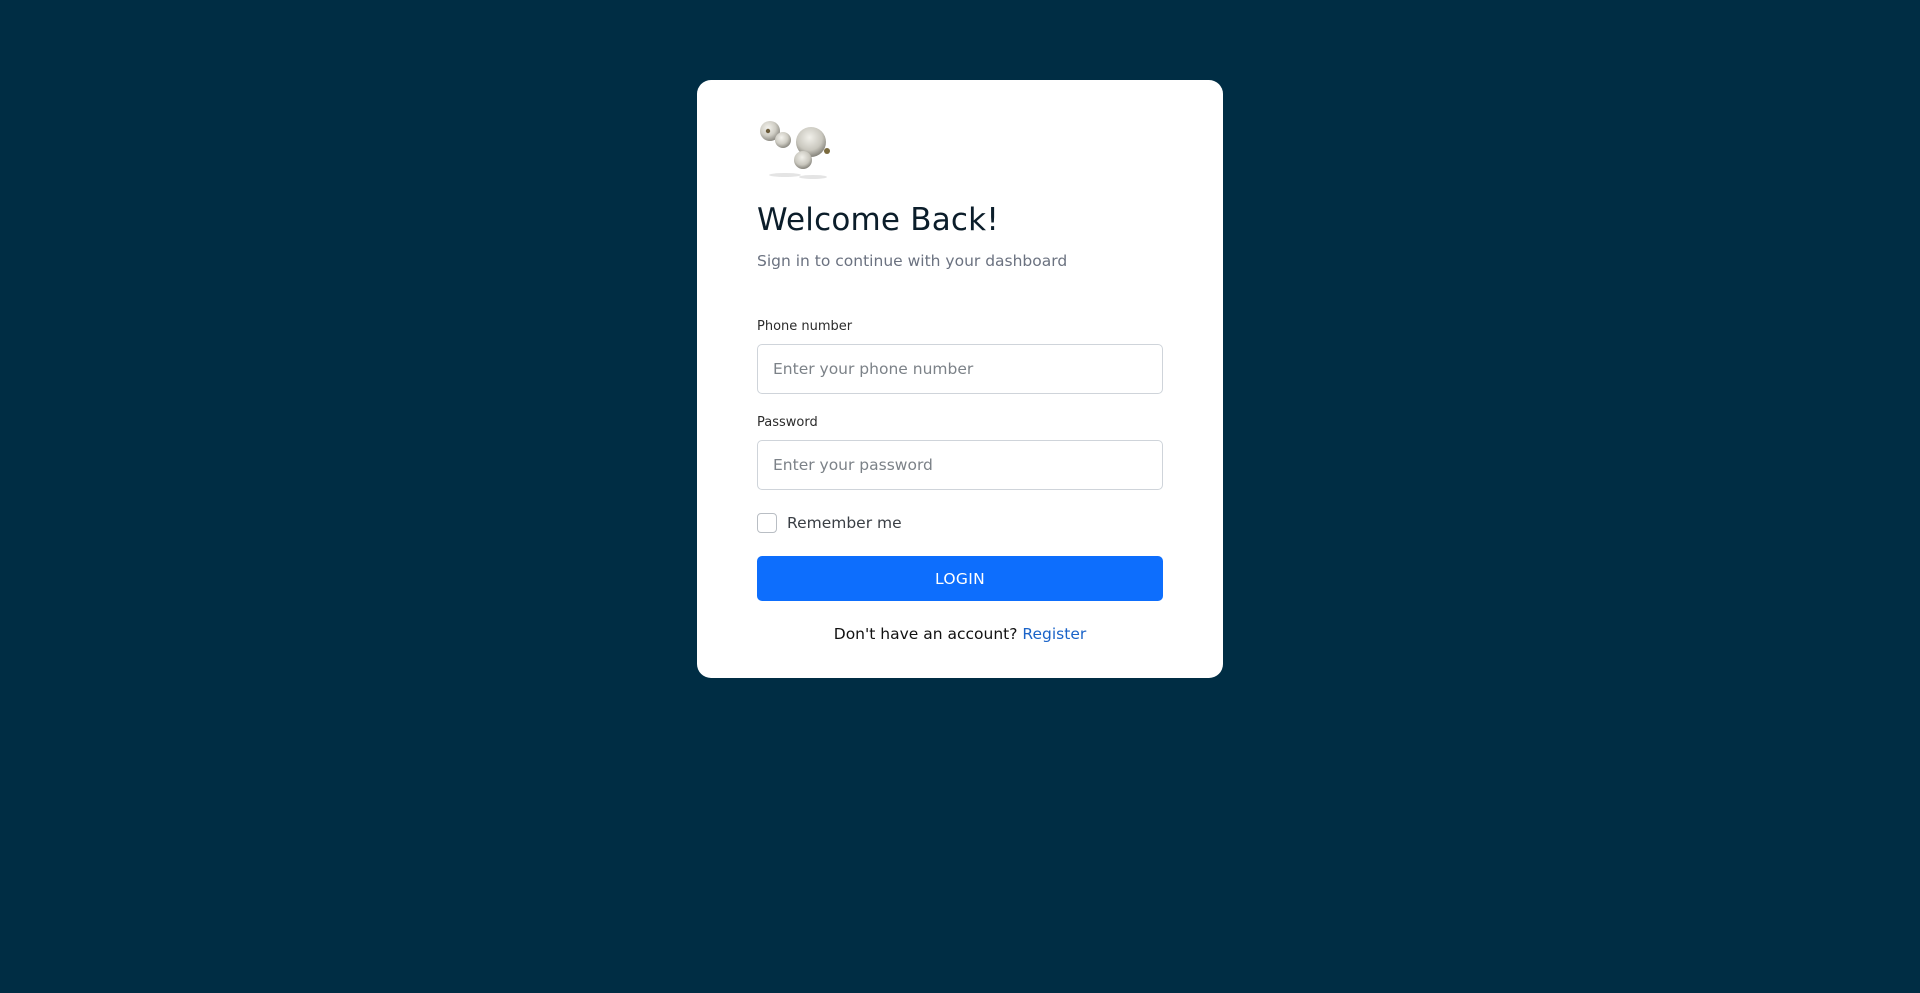 This screenshot has height=993, width=1920. Describe the element at coordinates (960, 578) in the screenshot. I see `login-button: LOGIN` at that location.